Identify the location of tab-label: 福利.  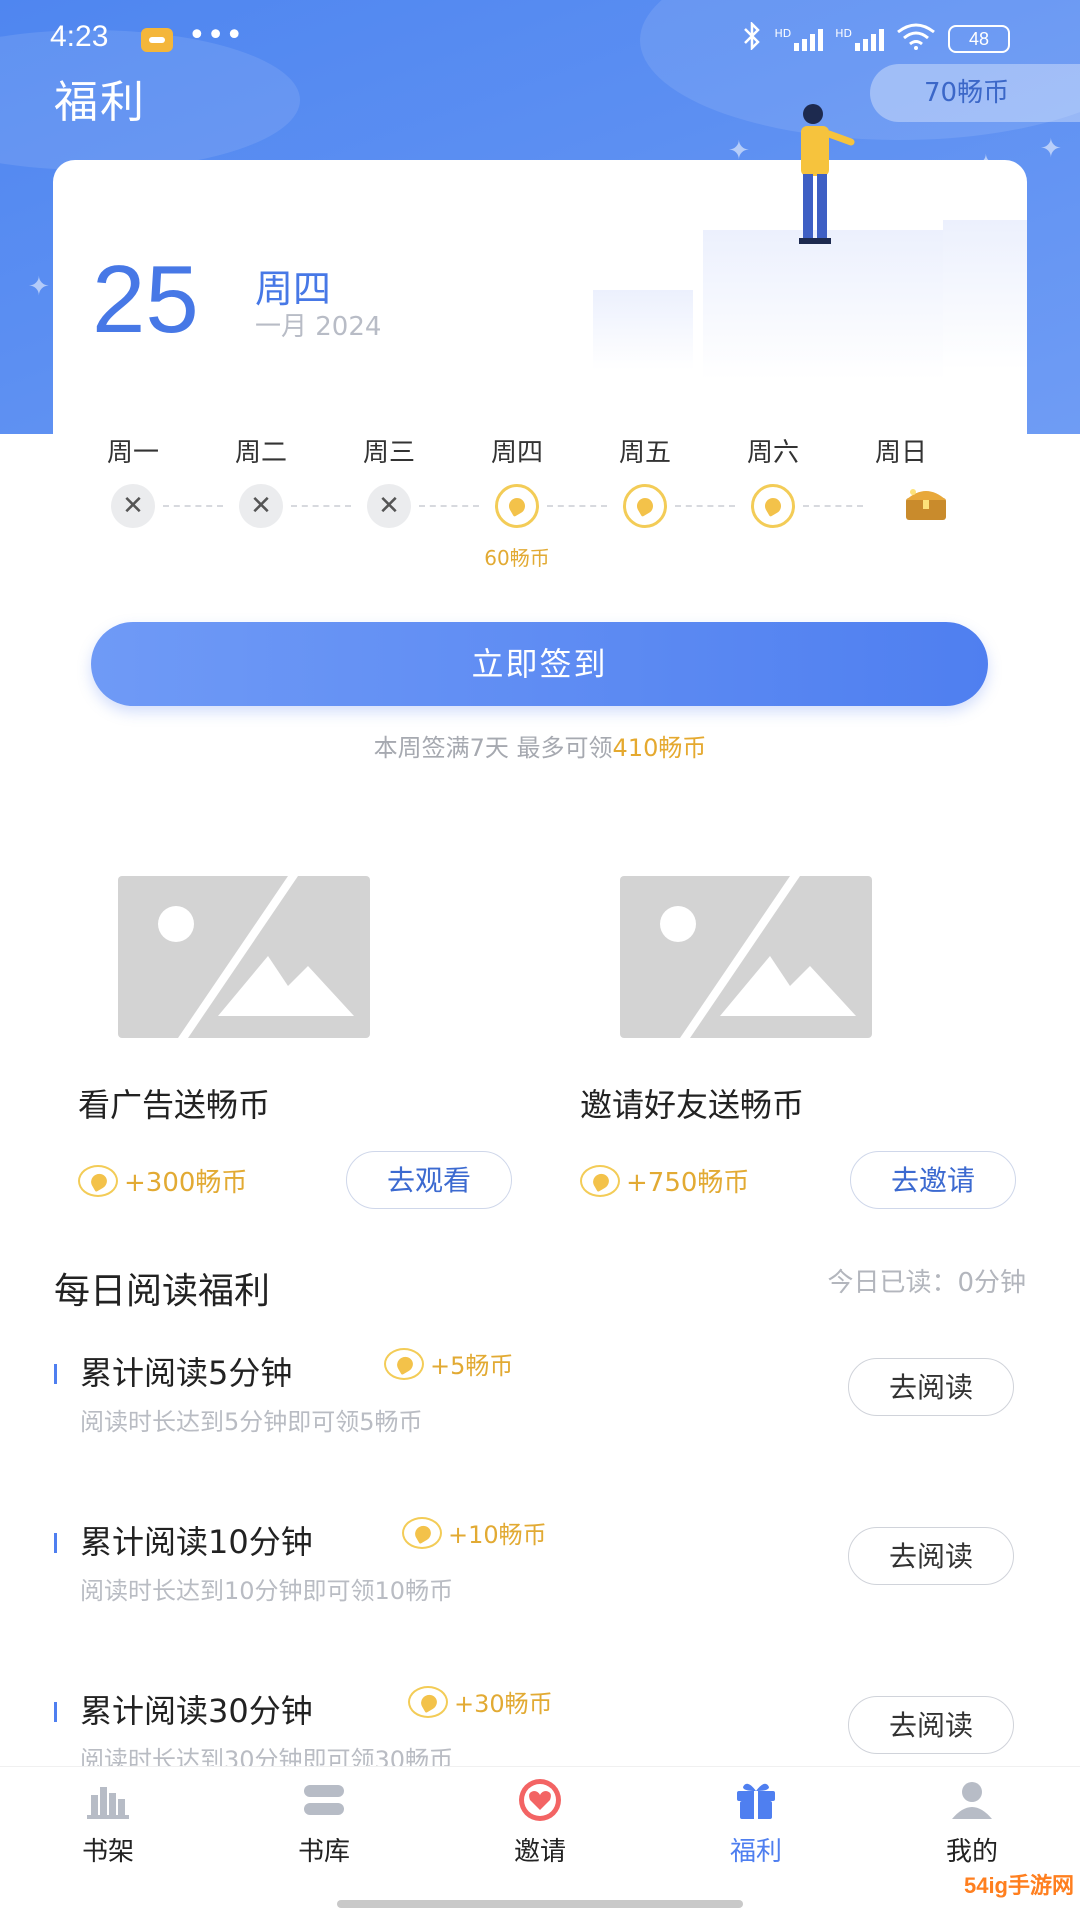
(755, 1852).